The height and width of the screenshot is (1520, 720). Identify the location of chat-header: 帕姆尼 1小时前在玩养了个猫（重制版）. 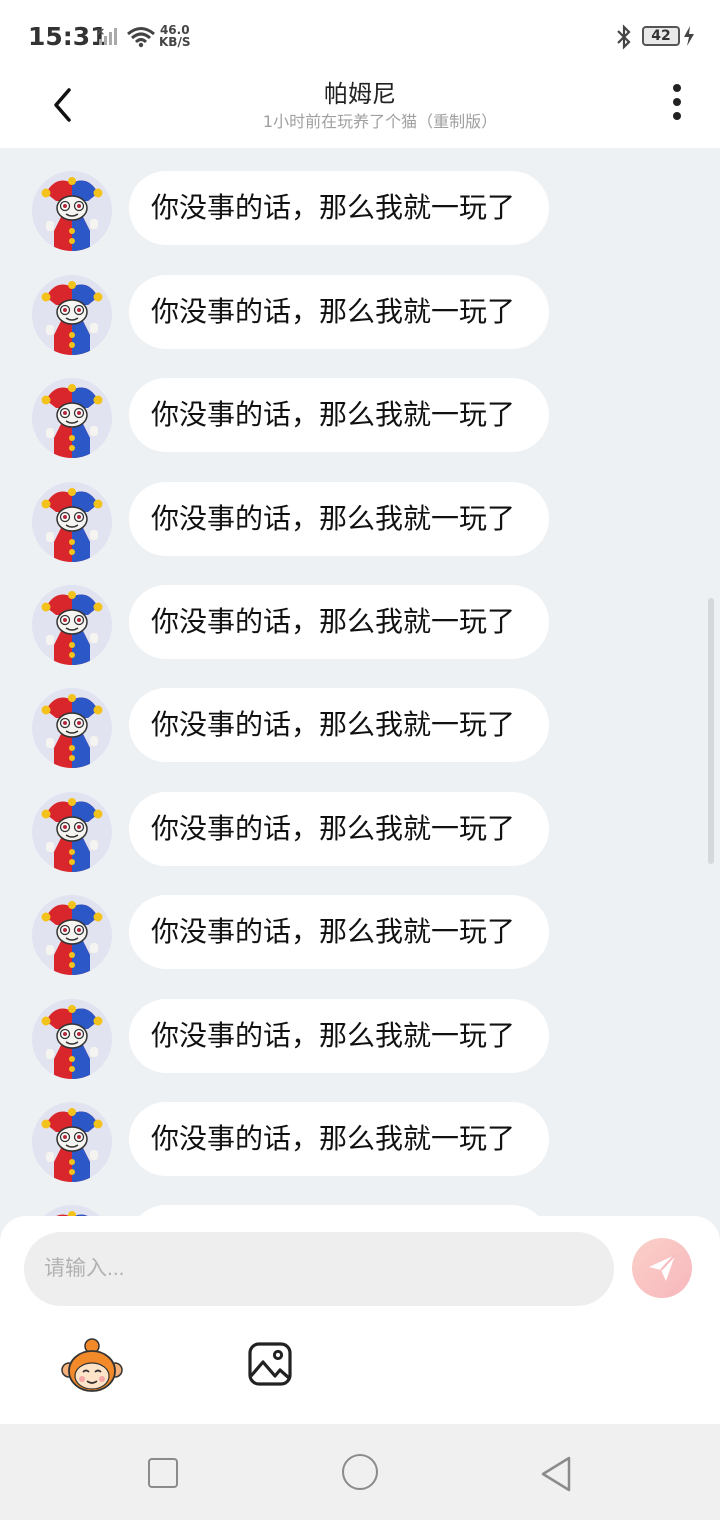
(360, 110).